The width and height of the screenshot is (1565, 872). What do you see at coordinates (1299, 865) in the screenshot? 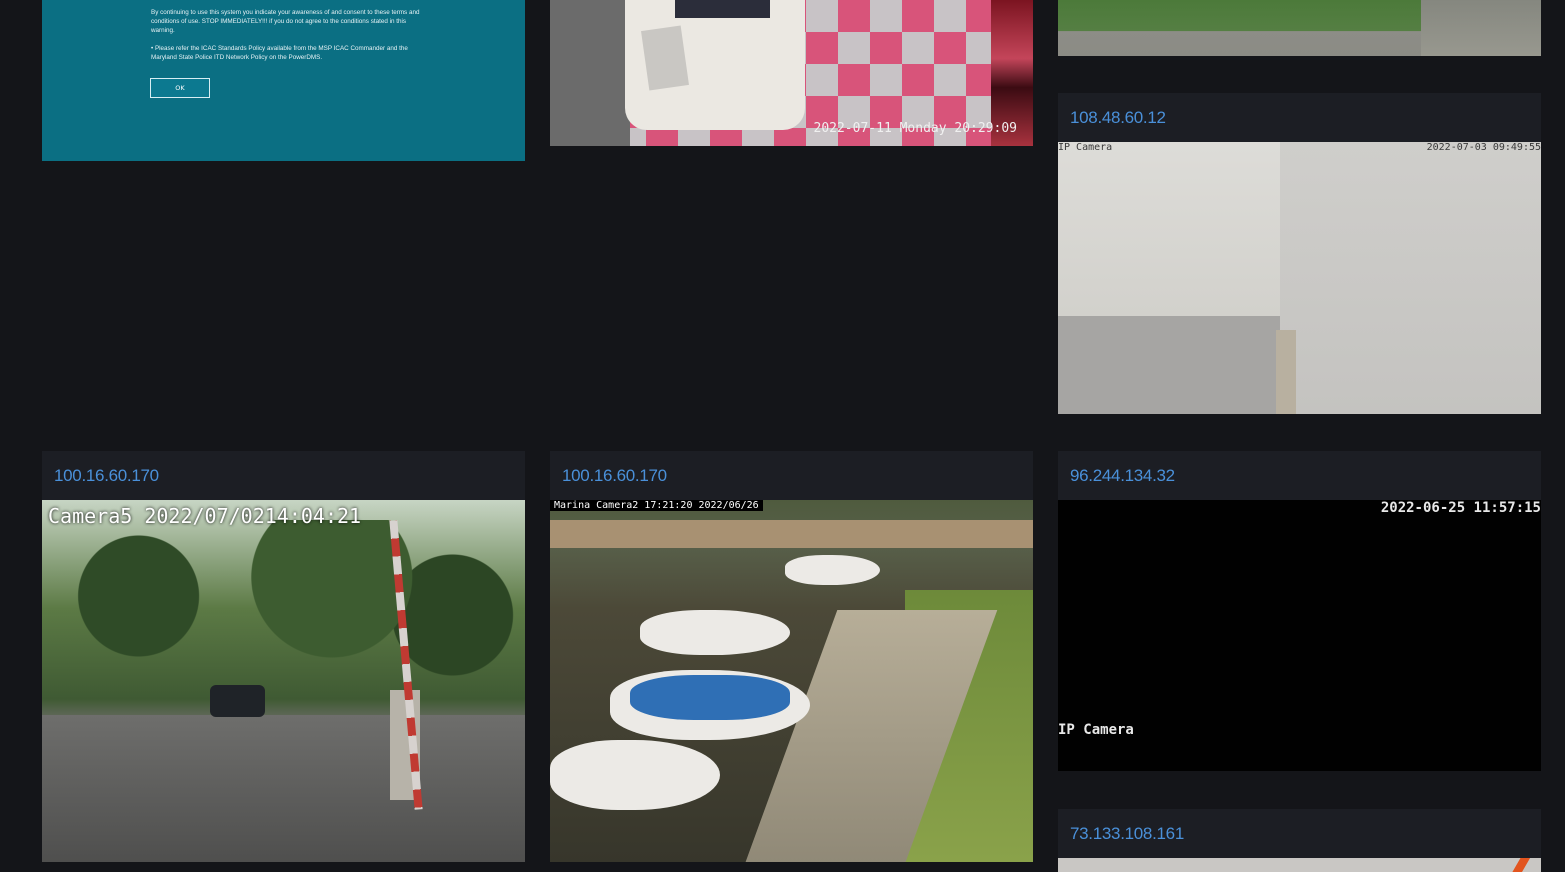
I see `camera-feed-partial` at bounding box center [1299, 865].